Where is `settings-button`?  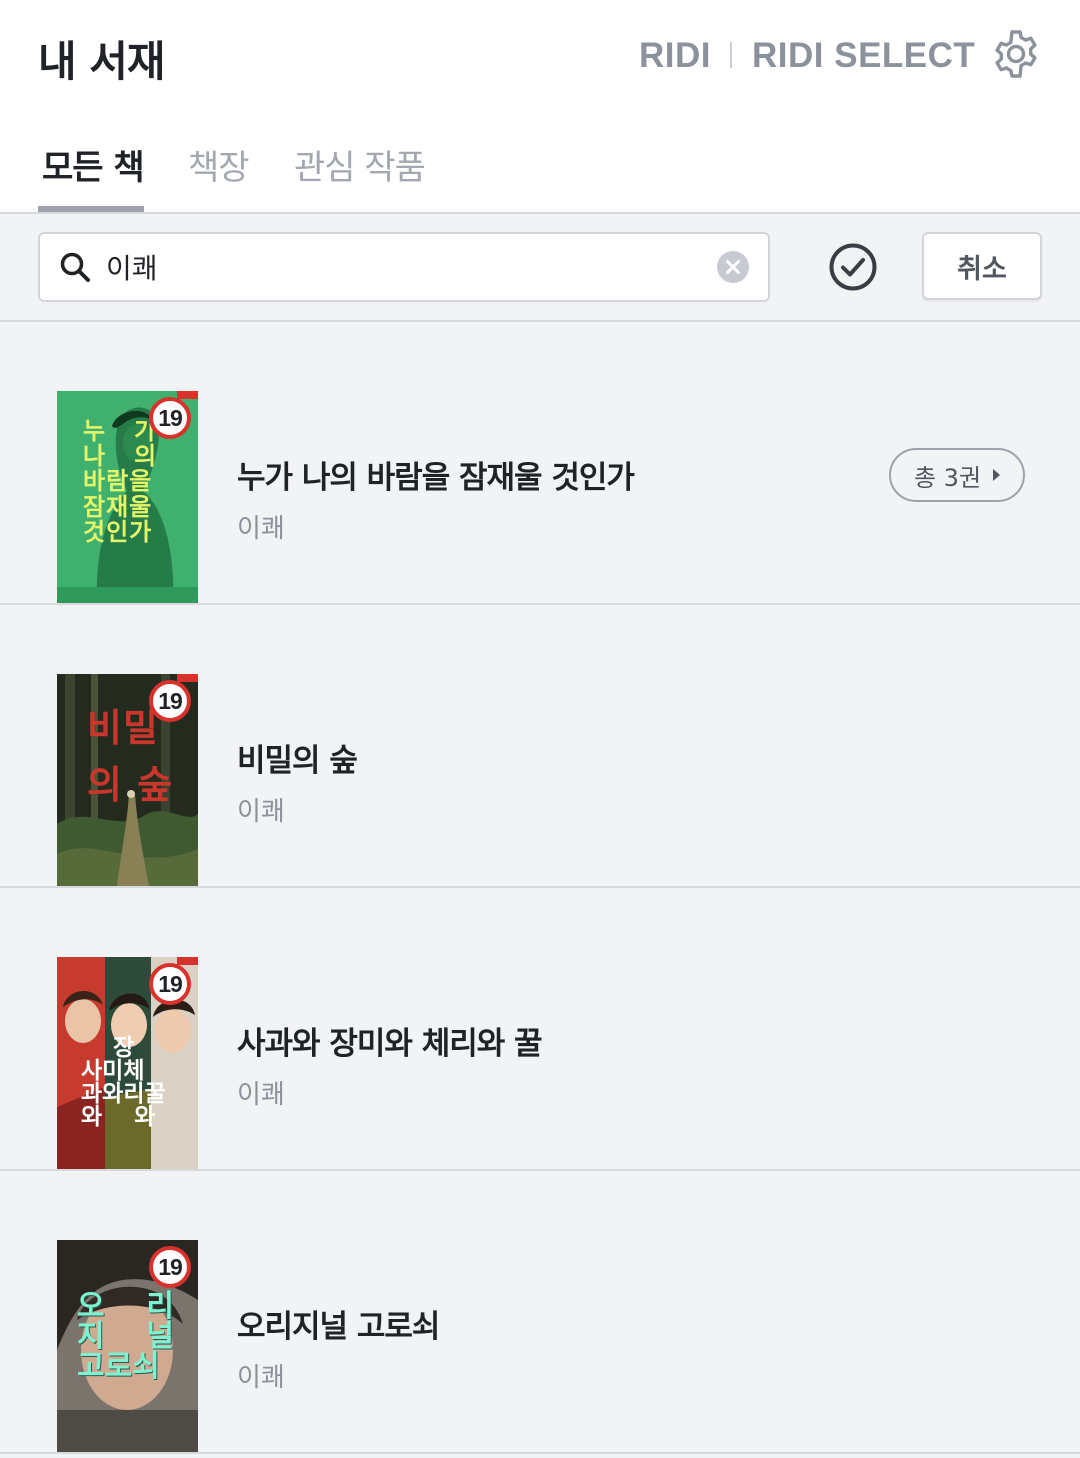 settings-button is located at coordinates (1016, 54).